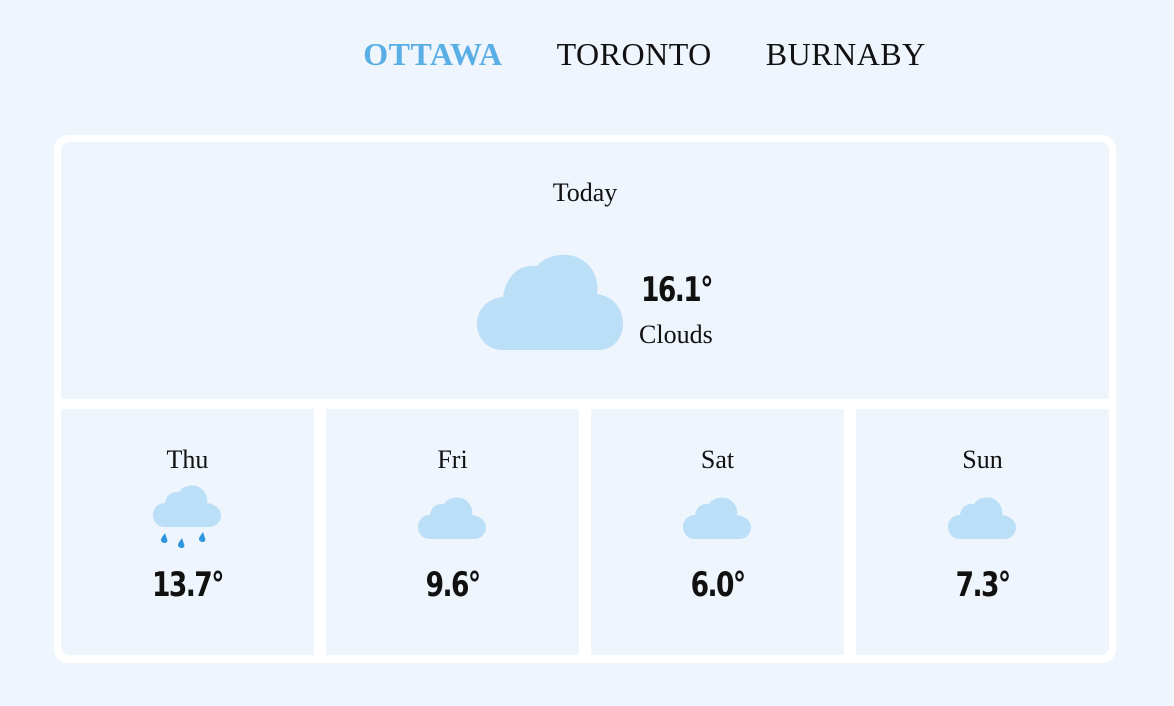 The image size is (1174, 706). I want to click on forecast-day-sat: Sat 6.0°, so click(717, 532).